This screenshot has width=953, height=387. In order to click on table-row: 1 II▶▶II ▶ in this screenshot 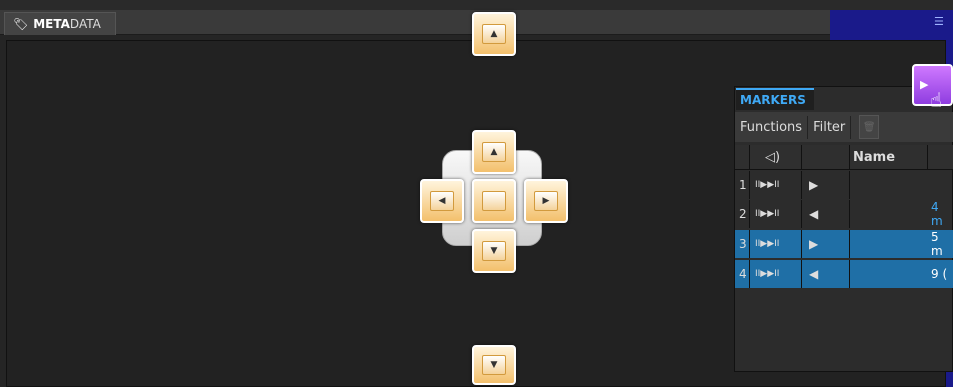, I will do `click(844, 185)`.